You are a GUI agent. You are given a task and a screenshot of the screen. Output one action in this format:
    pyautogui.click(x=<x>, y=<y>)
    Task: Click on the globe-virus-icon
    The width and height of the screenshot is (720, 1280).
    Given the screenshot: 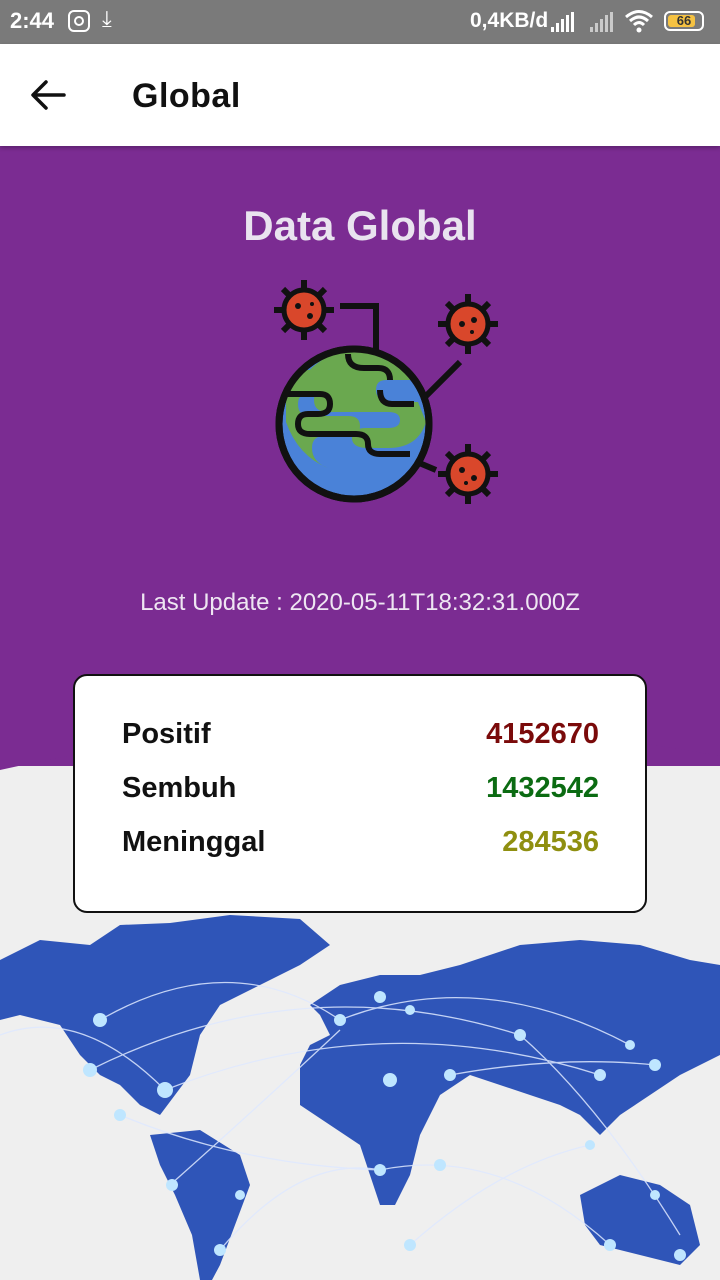 What is the action you would take?
    pyautogui.click(x=386, y=392)
    